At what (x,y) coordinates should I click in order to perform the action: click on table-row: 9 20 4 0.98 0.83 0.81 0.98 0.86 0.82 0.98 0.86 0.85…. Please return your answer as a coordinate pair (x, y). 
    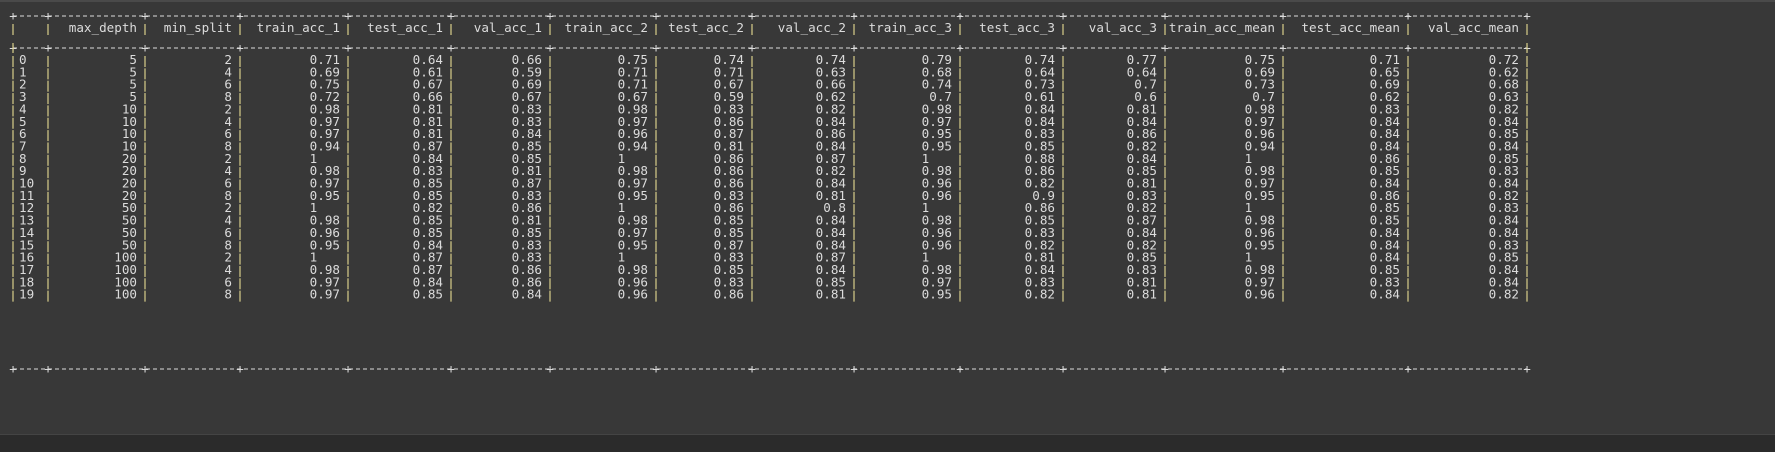
    Looking at the image, I should click on (769, 170).